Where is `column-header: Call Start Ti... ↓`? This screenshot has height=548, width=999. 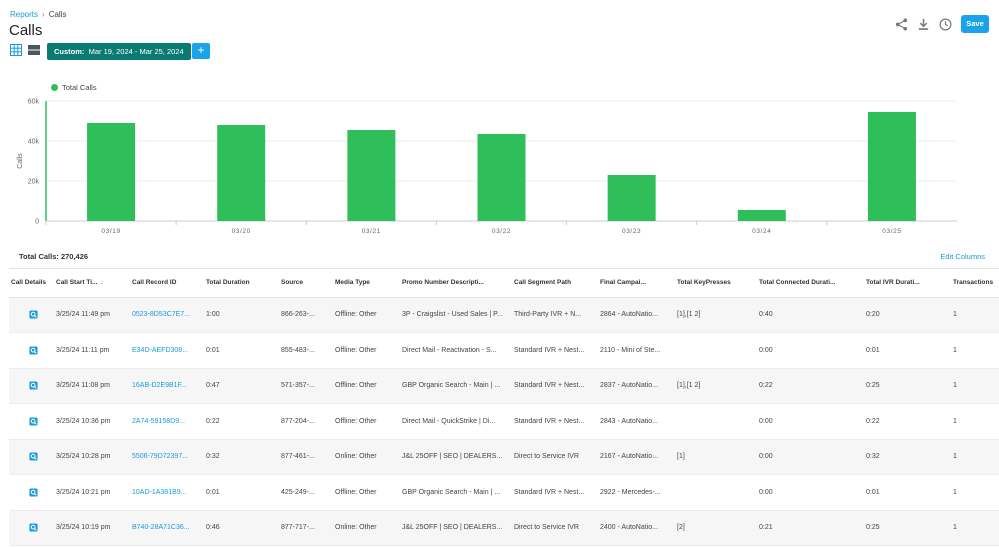 column-header: Call Start Ti... ↓ is located at coordinates (92, 283).